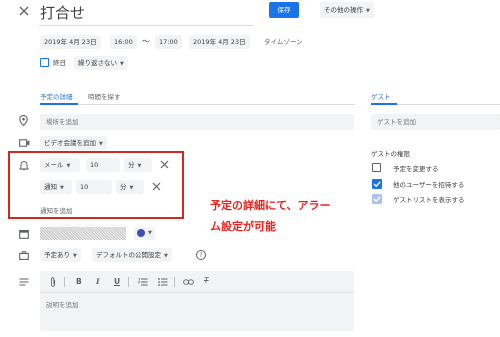 The image size is (500, 337). Describe the element at coordinates (62, 122) in the screenshot. I see `location-placeholder: 場所を追加` at that location.